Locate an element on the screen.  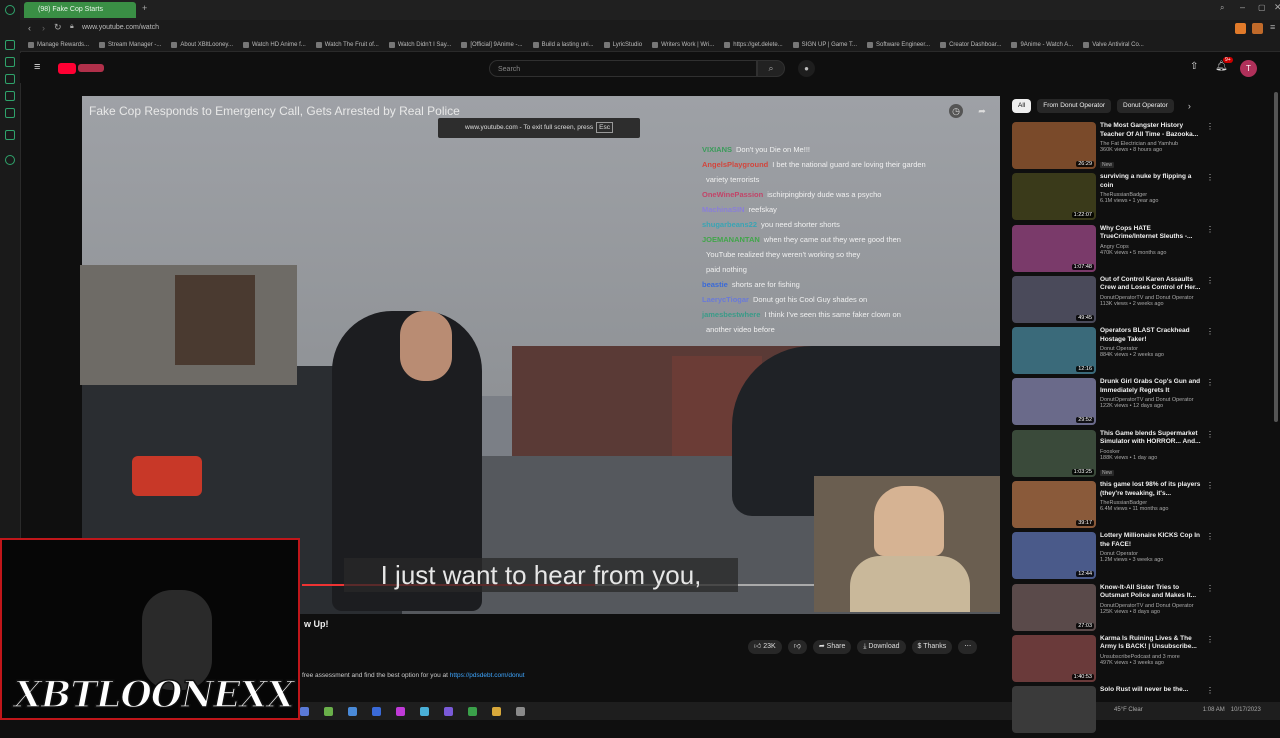
video-title: Operators BLAST Crackhead Hostage Taker! is located at coordinates (1152, 335).